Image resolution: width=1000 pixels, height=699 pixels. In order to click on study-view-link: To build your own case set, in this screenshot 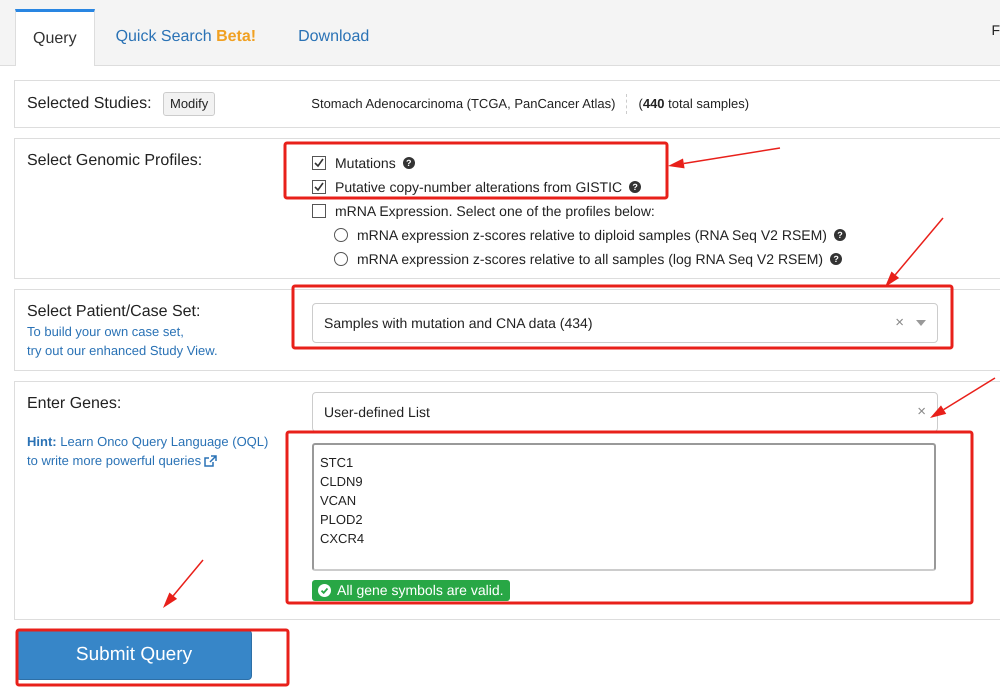, I will do `click(105, 331)`.